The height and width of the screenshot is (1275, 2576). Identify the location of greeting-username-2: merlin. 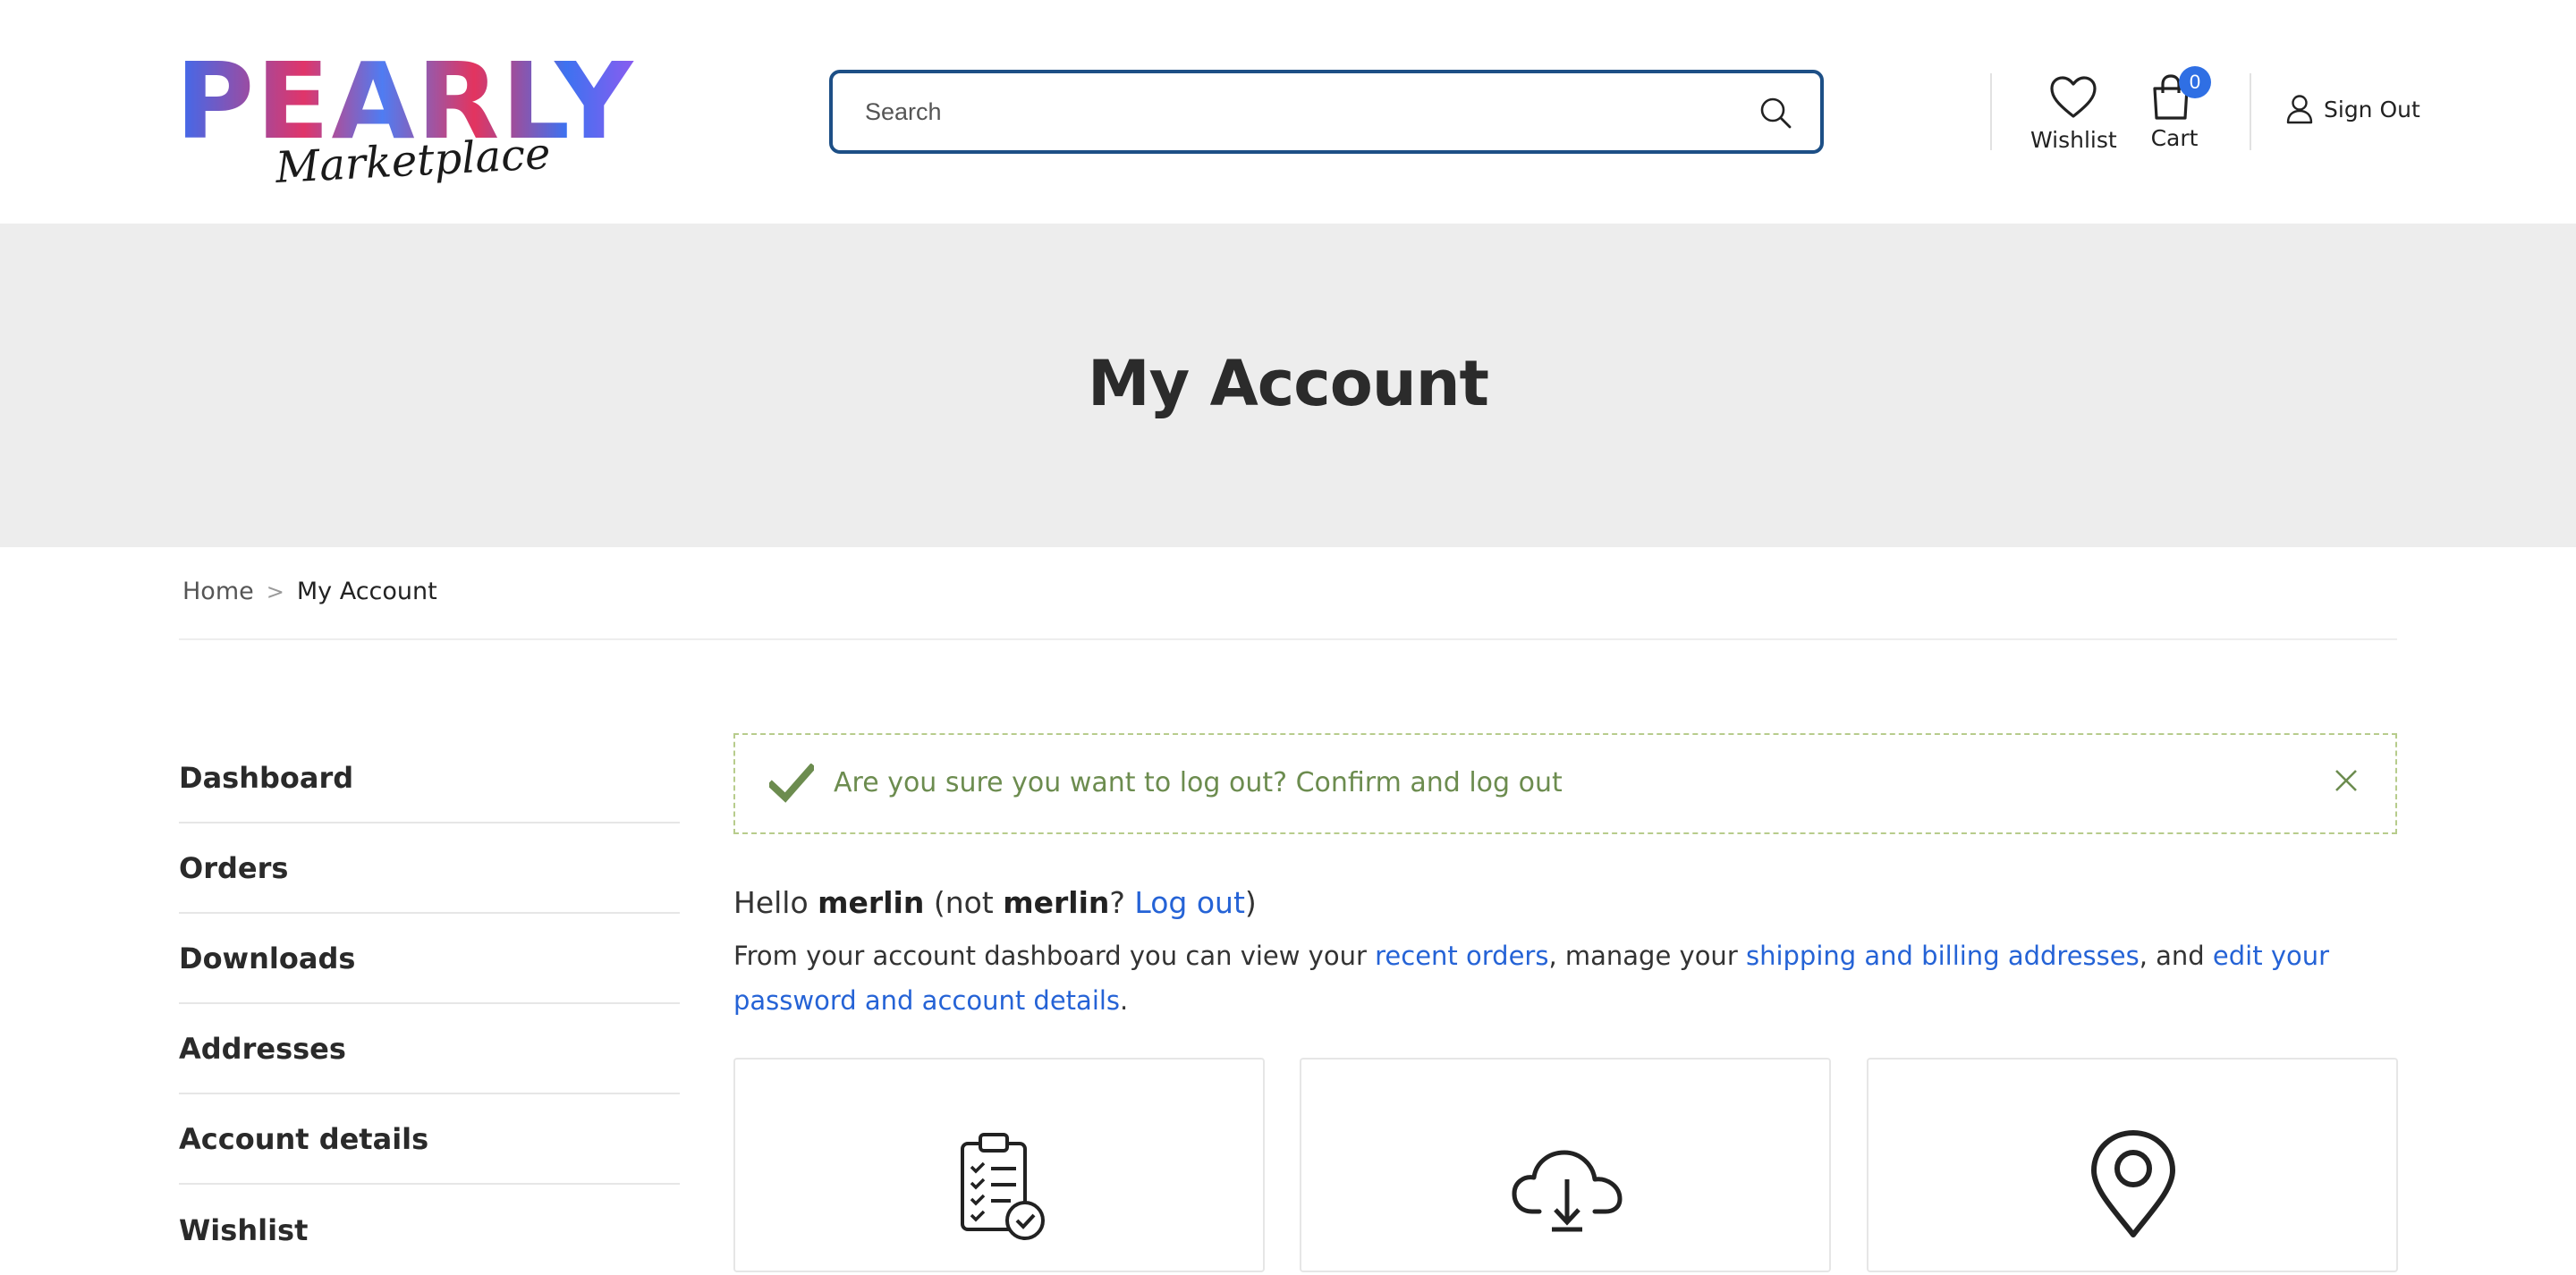
(1056, 902).